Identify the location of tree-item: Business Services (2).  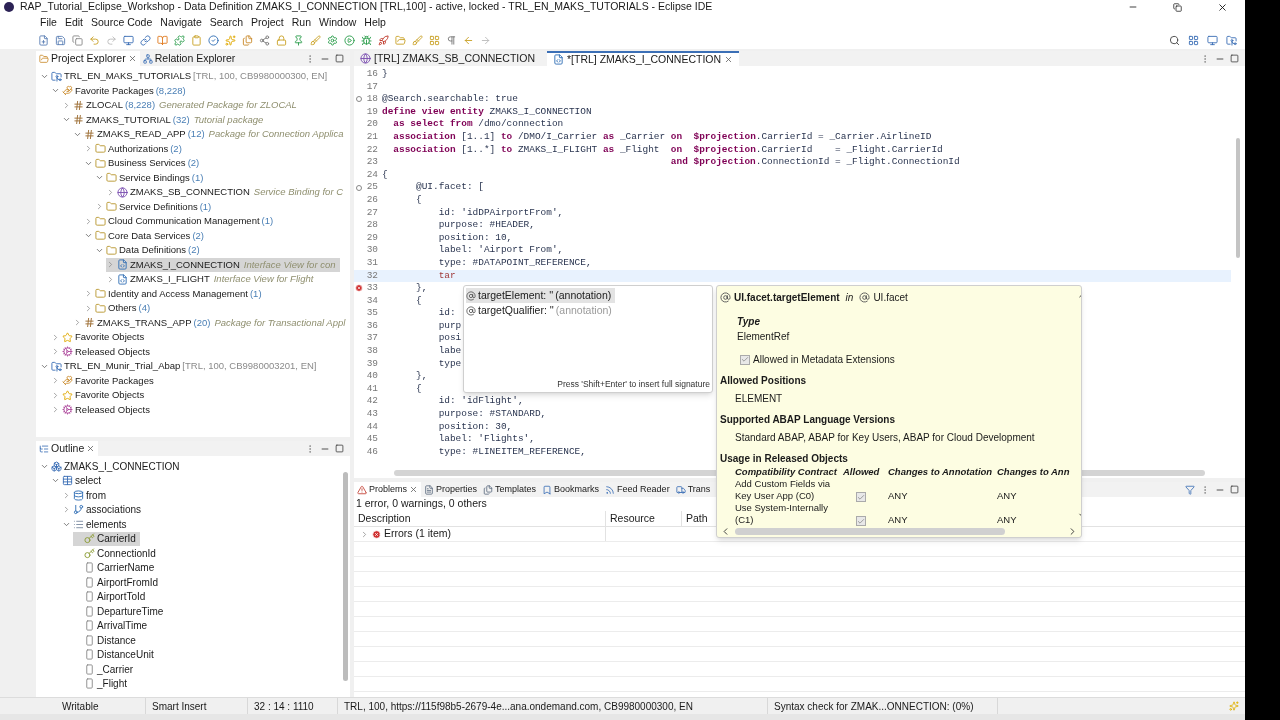
(144, 163).